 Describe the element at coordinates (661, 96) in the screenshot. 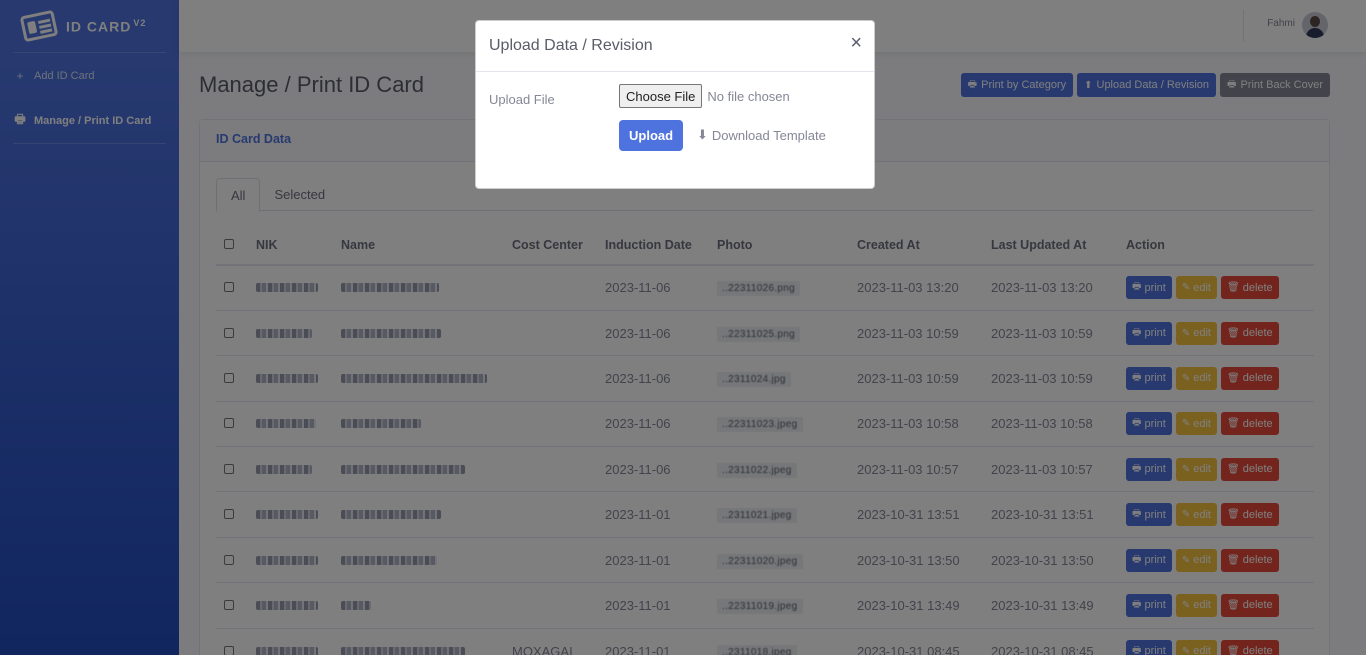

I see `choose-file-button: Choose File` at that location.